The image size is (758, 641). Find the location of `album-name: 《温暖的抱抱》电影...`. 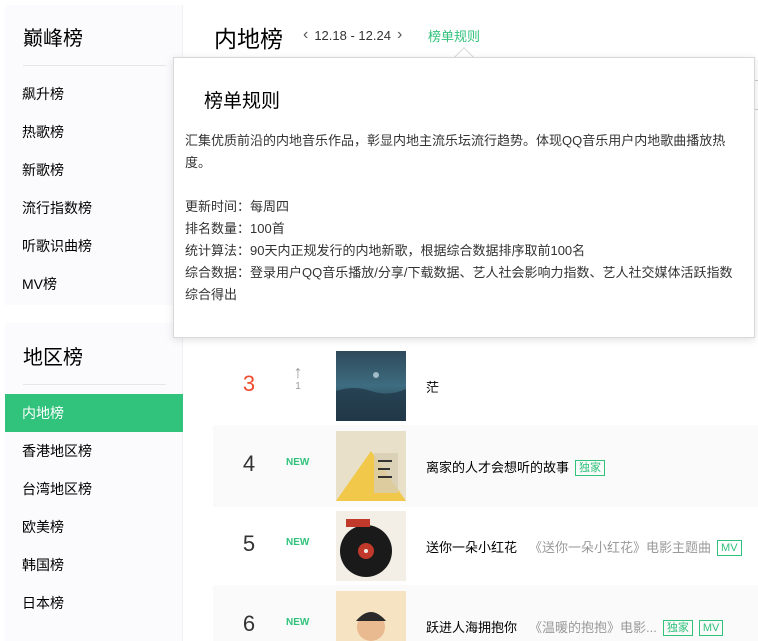

album-name: 《温暖的抱抱》电影... is located at coordinates (593, 627).